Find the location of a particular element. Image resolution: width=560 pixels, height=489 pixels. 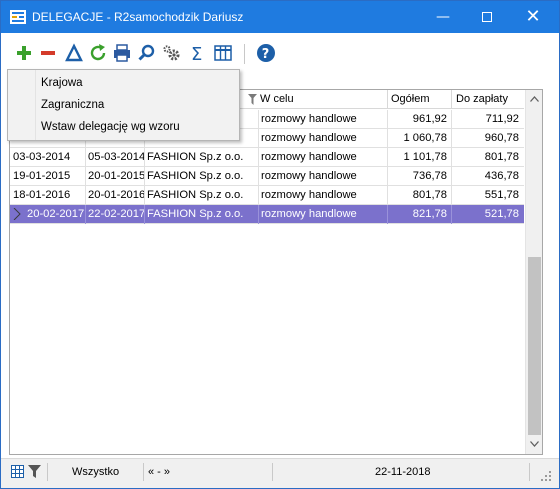

svg-text: Σ is located at coordinates (196, 53).